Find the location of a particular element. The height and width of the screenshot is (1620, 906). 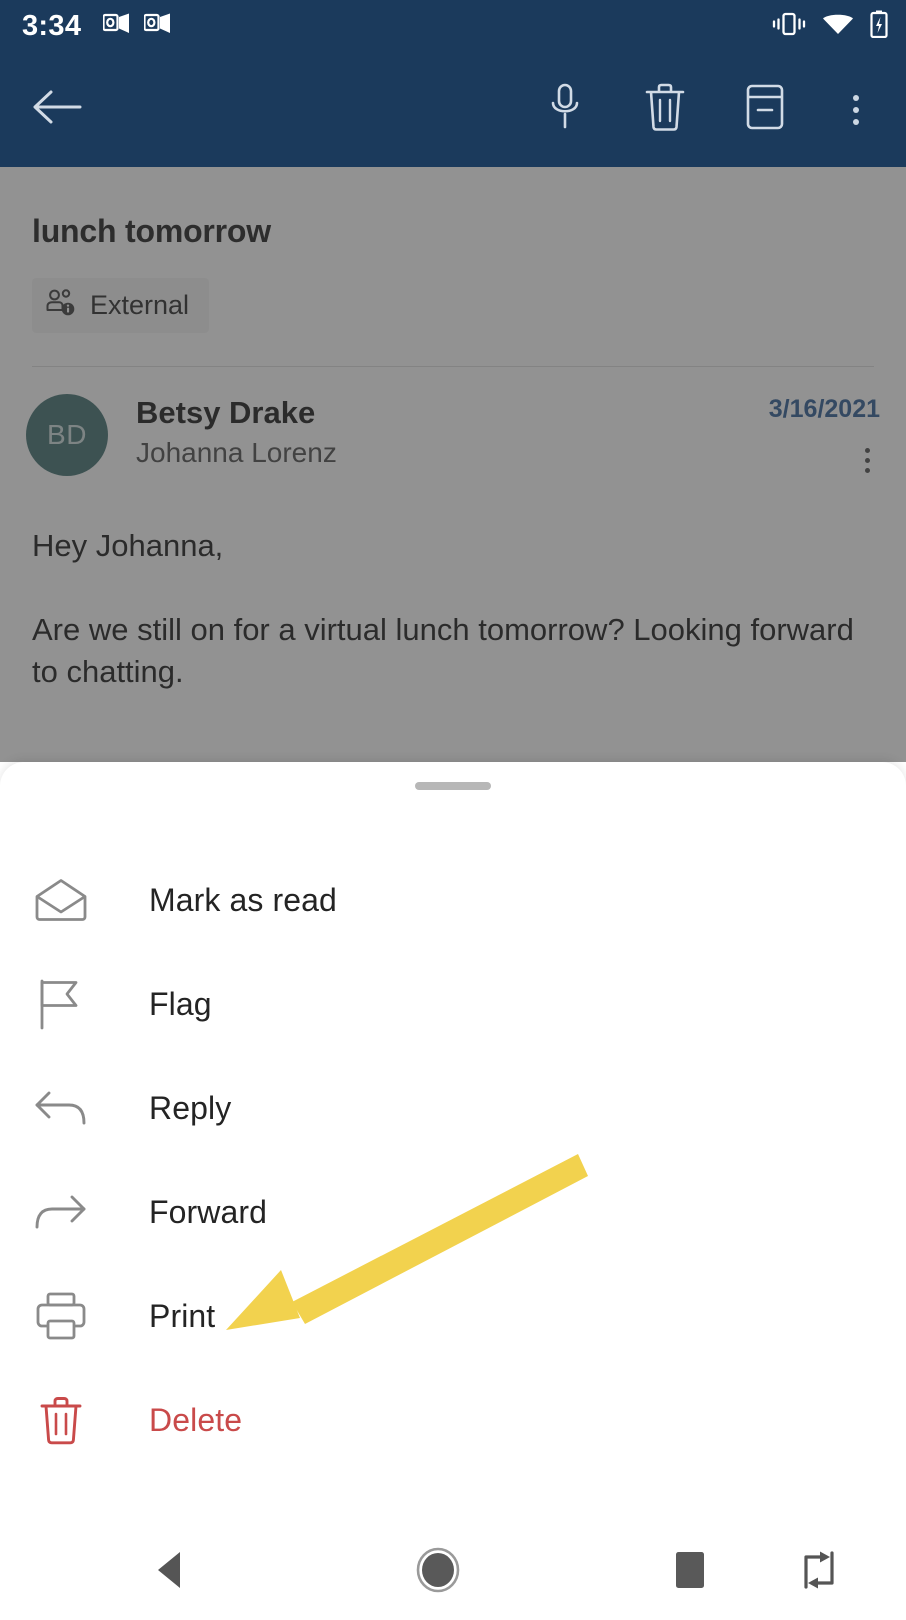

nav-back-button is located at coordinates (170, 1572).